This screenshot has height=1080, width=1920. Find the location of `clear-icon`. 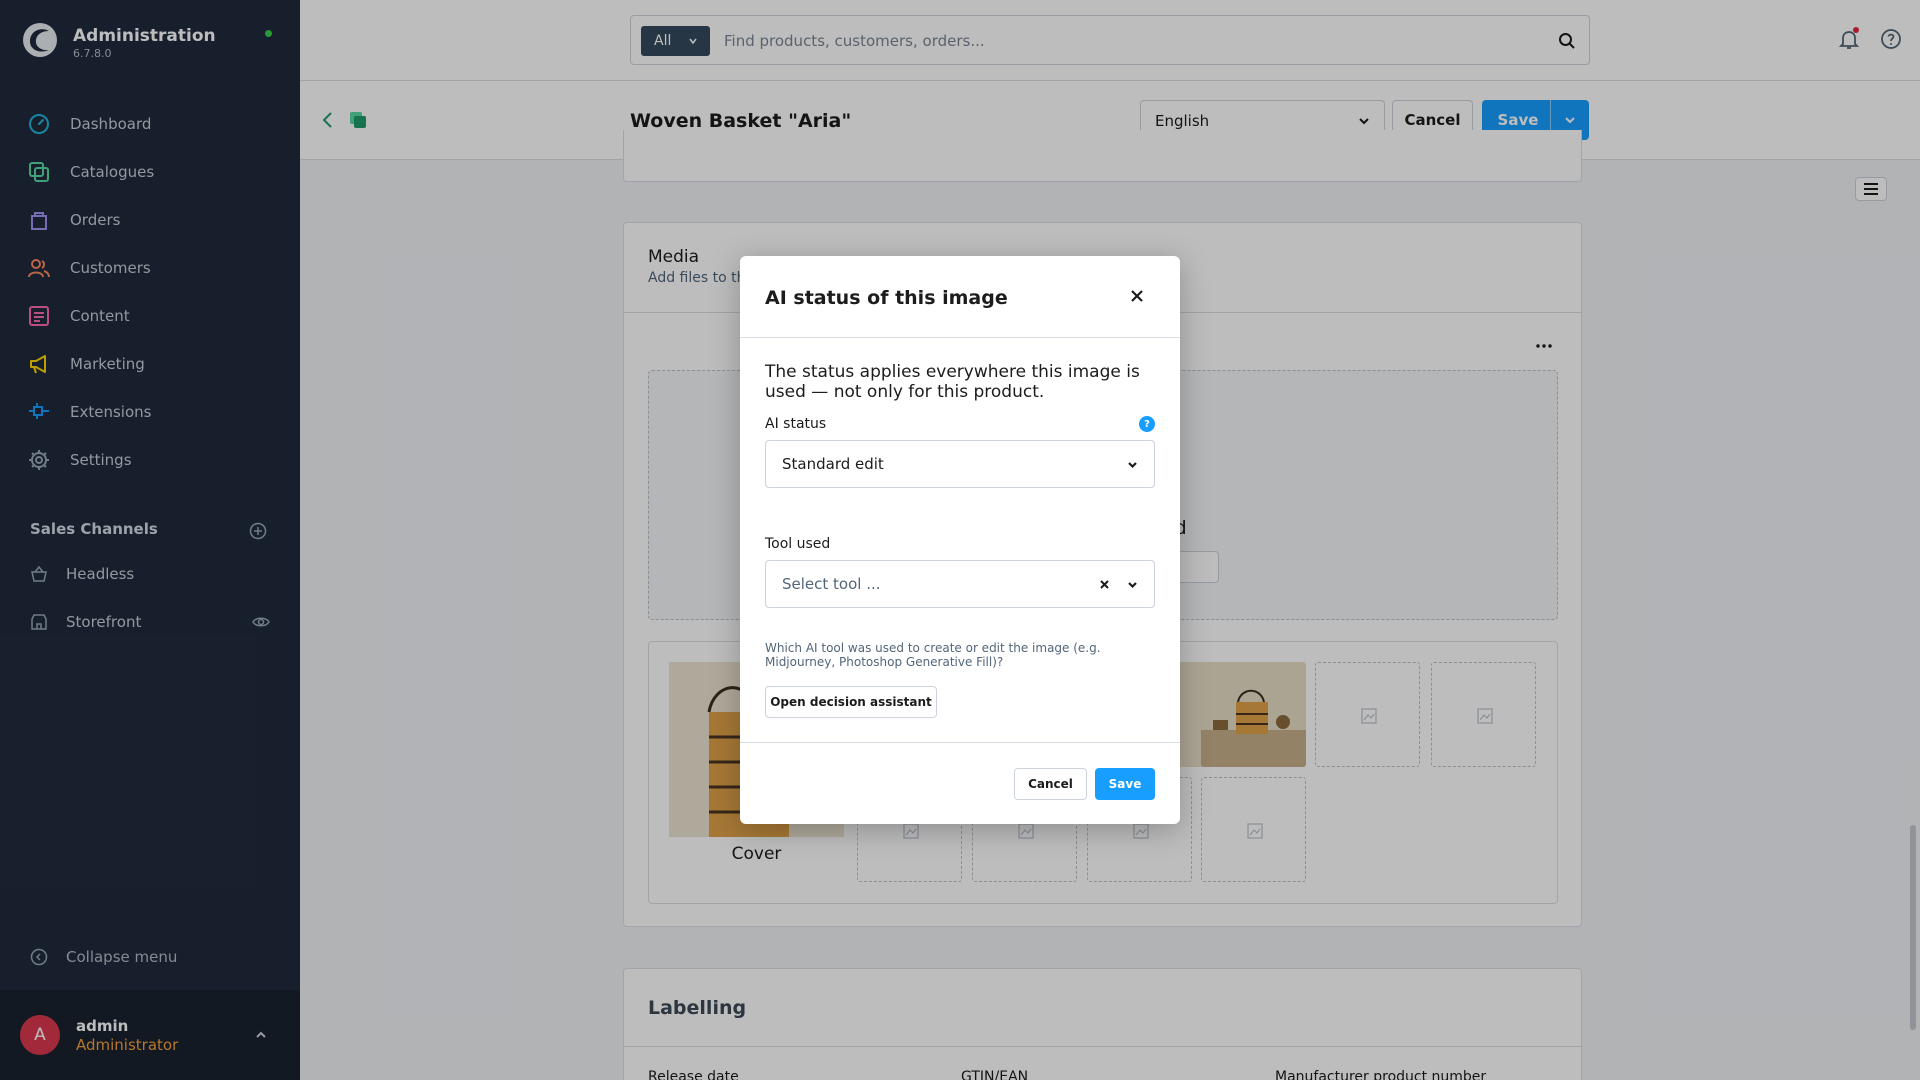

clear-icon is located at coordinates (1104, 584).